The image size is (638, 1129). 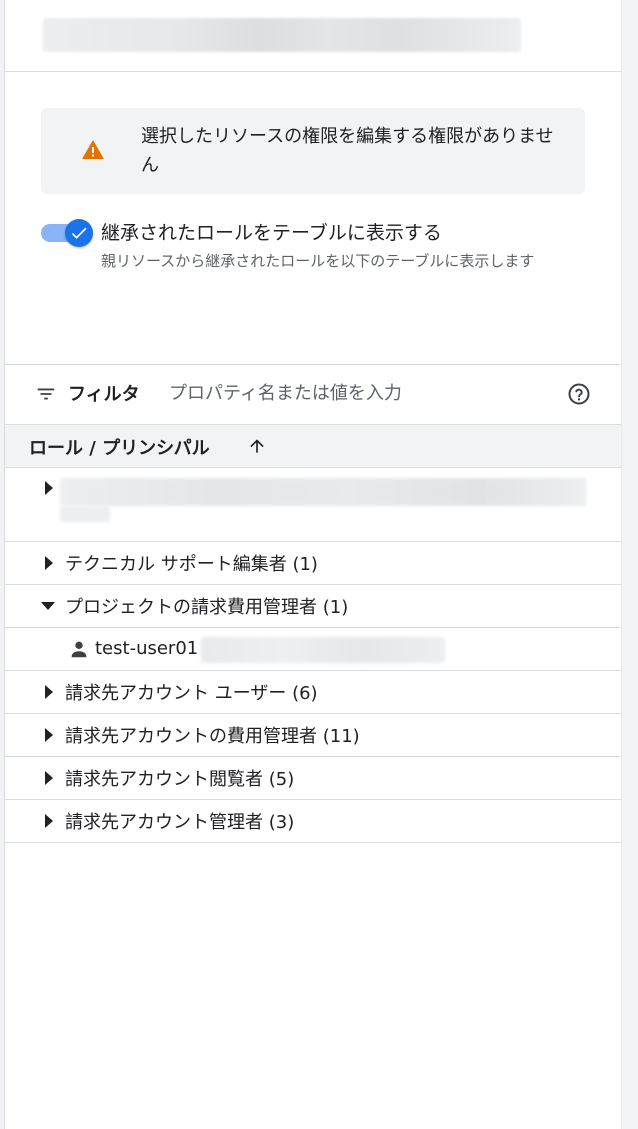 I want to click on filter-label: フィルタ, so click(x=104, y=394).